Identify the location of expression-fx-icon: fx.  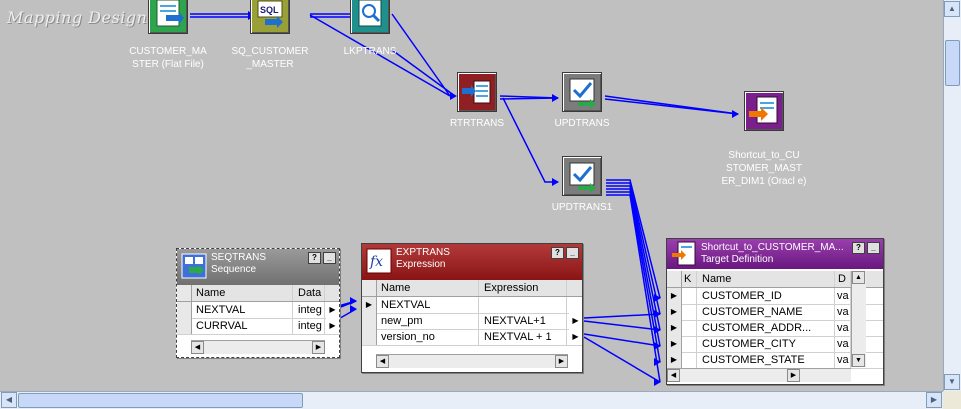
(379, 261).